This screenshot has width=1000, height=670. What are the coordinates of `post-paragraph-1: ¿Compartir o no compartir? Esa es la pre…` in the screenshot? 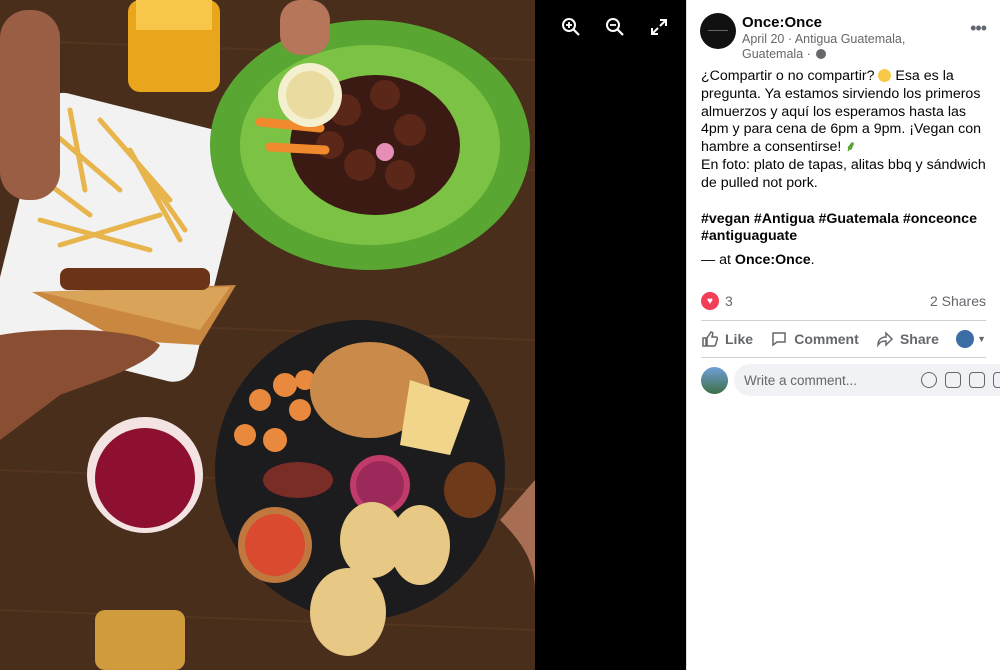 It's located at (843, 112).